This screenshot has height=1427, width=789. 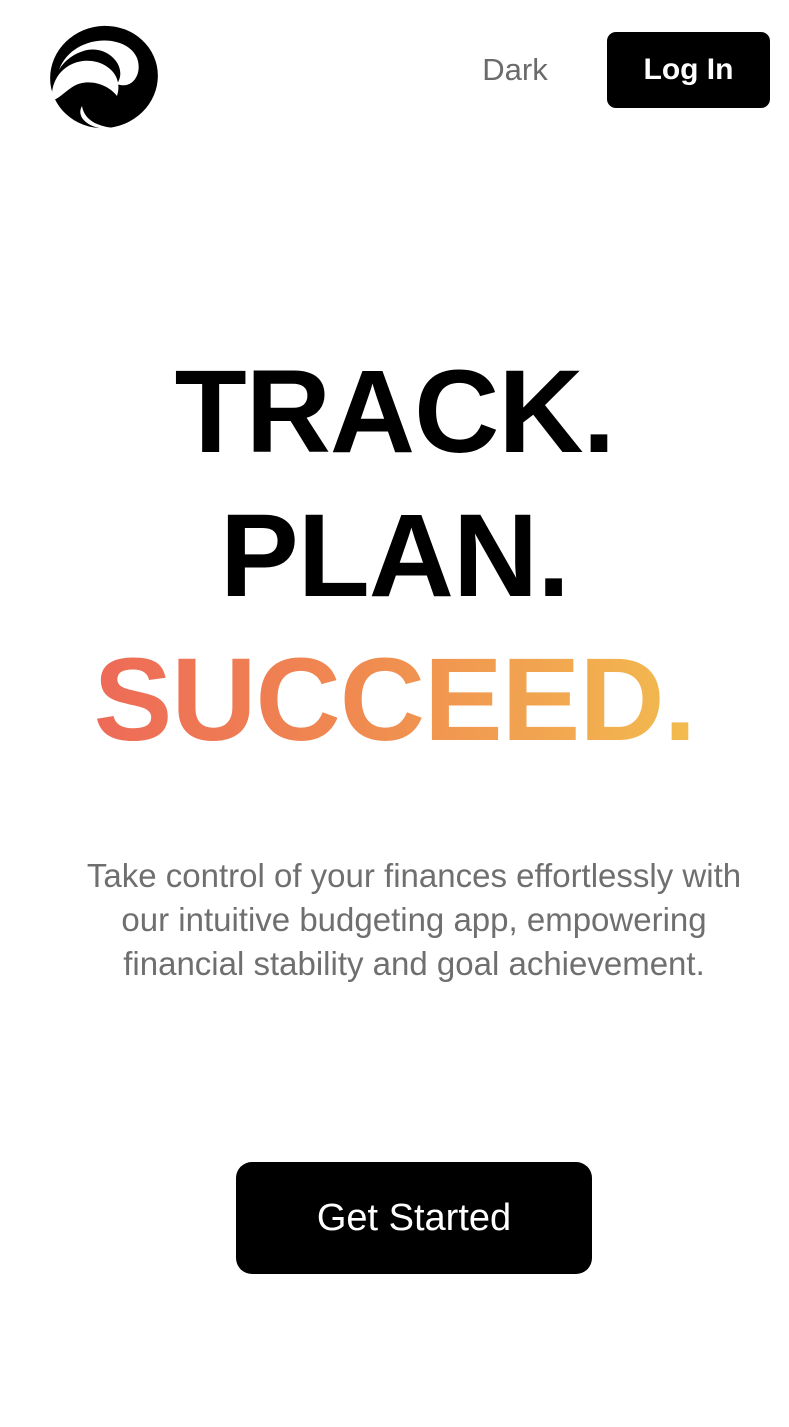 I want to click on dark-mode-toggle: Dark, so click(x=515, y=70).